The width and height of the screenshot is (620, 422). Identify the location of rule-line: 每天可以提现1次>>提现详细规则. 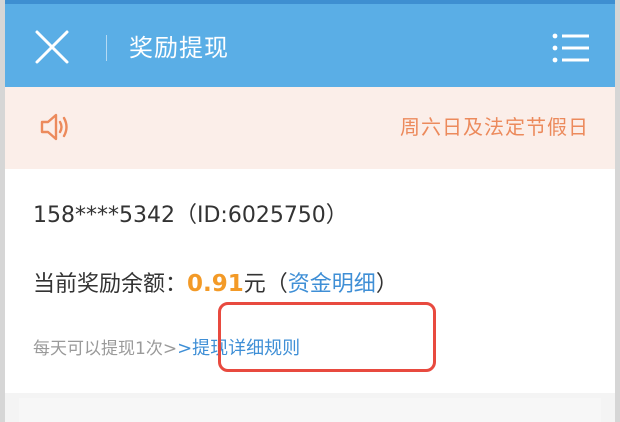
(166, 349).